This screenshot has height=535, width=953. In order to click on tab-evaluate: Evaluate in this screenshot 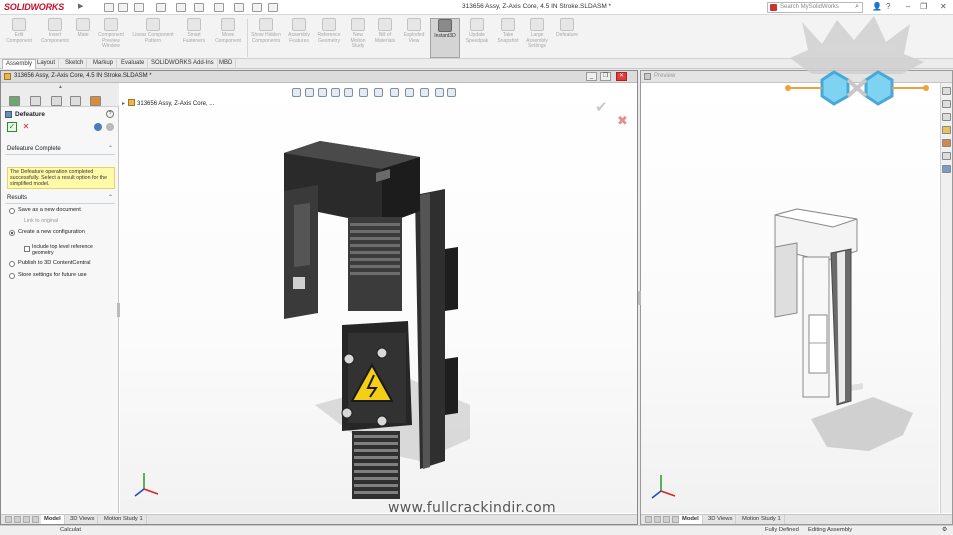, I will do `click(133, 64)`.